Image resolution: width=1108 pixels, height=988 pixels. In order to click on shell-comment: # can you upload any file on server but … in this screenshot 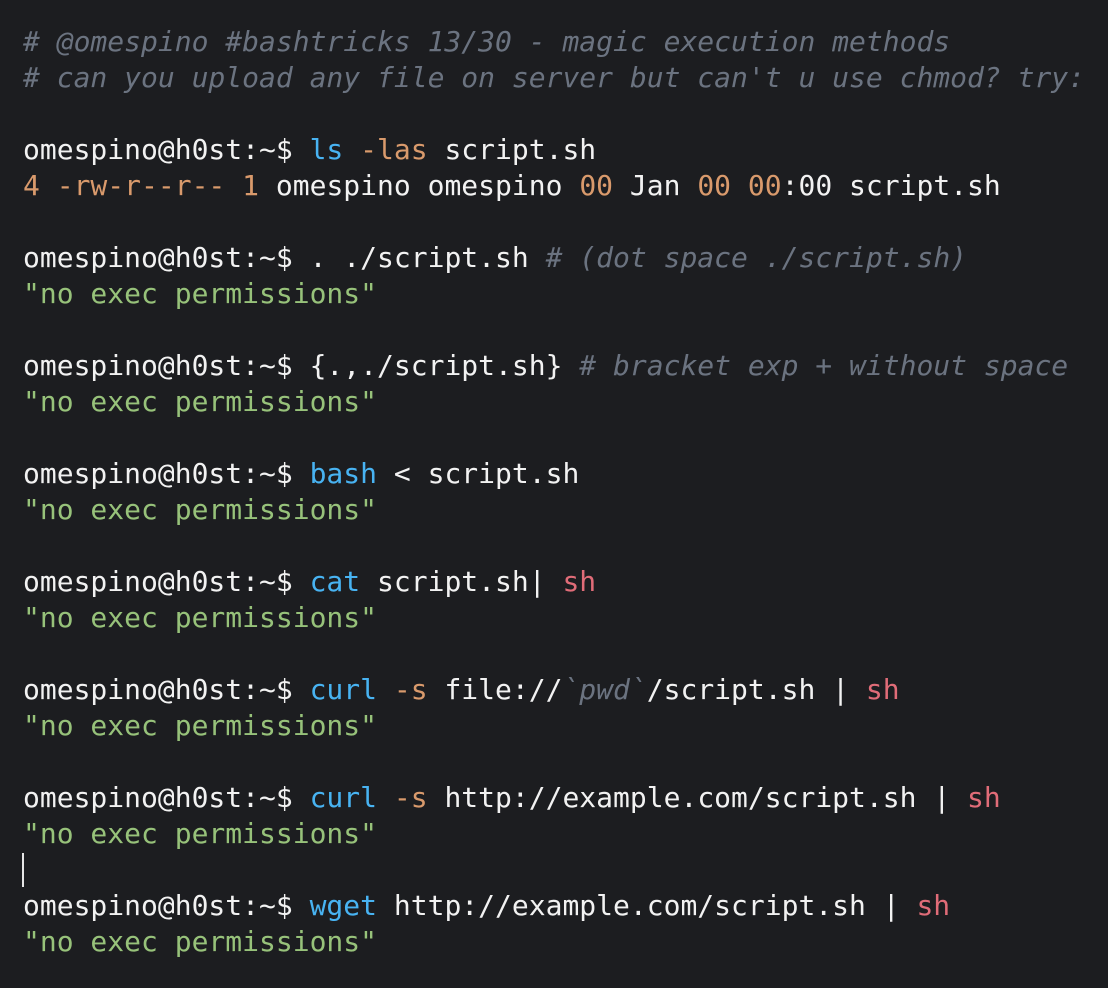, I will do `click(554, 77)`.